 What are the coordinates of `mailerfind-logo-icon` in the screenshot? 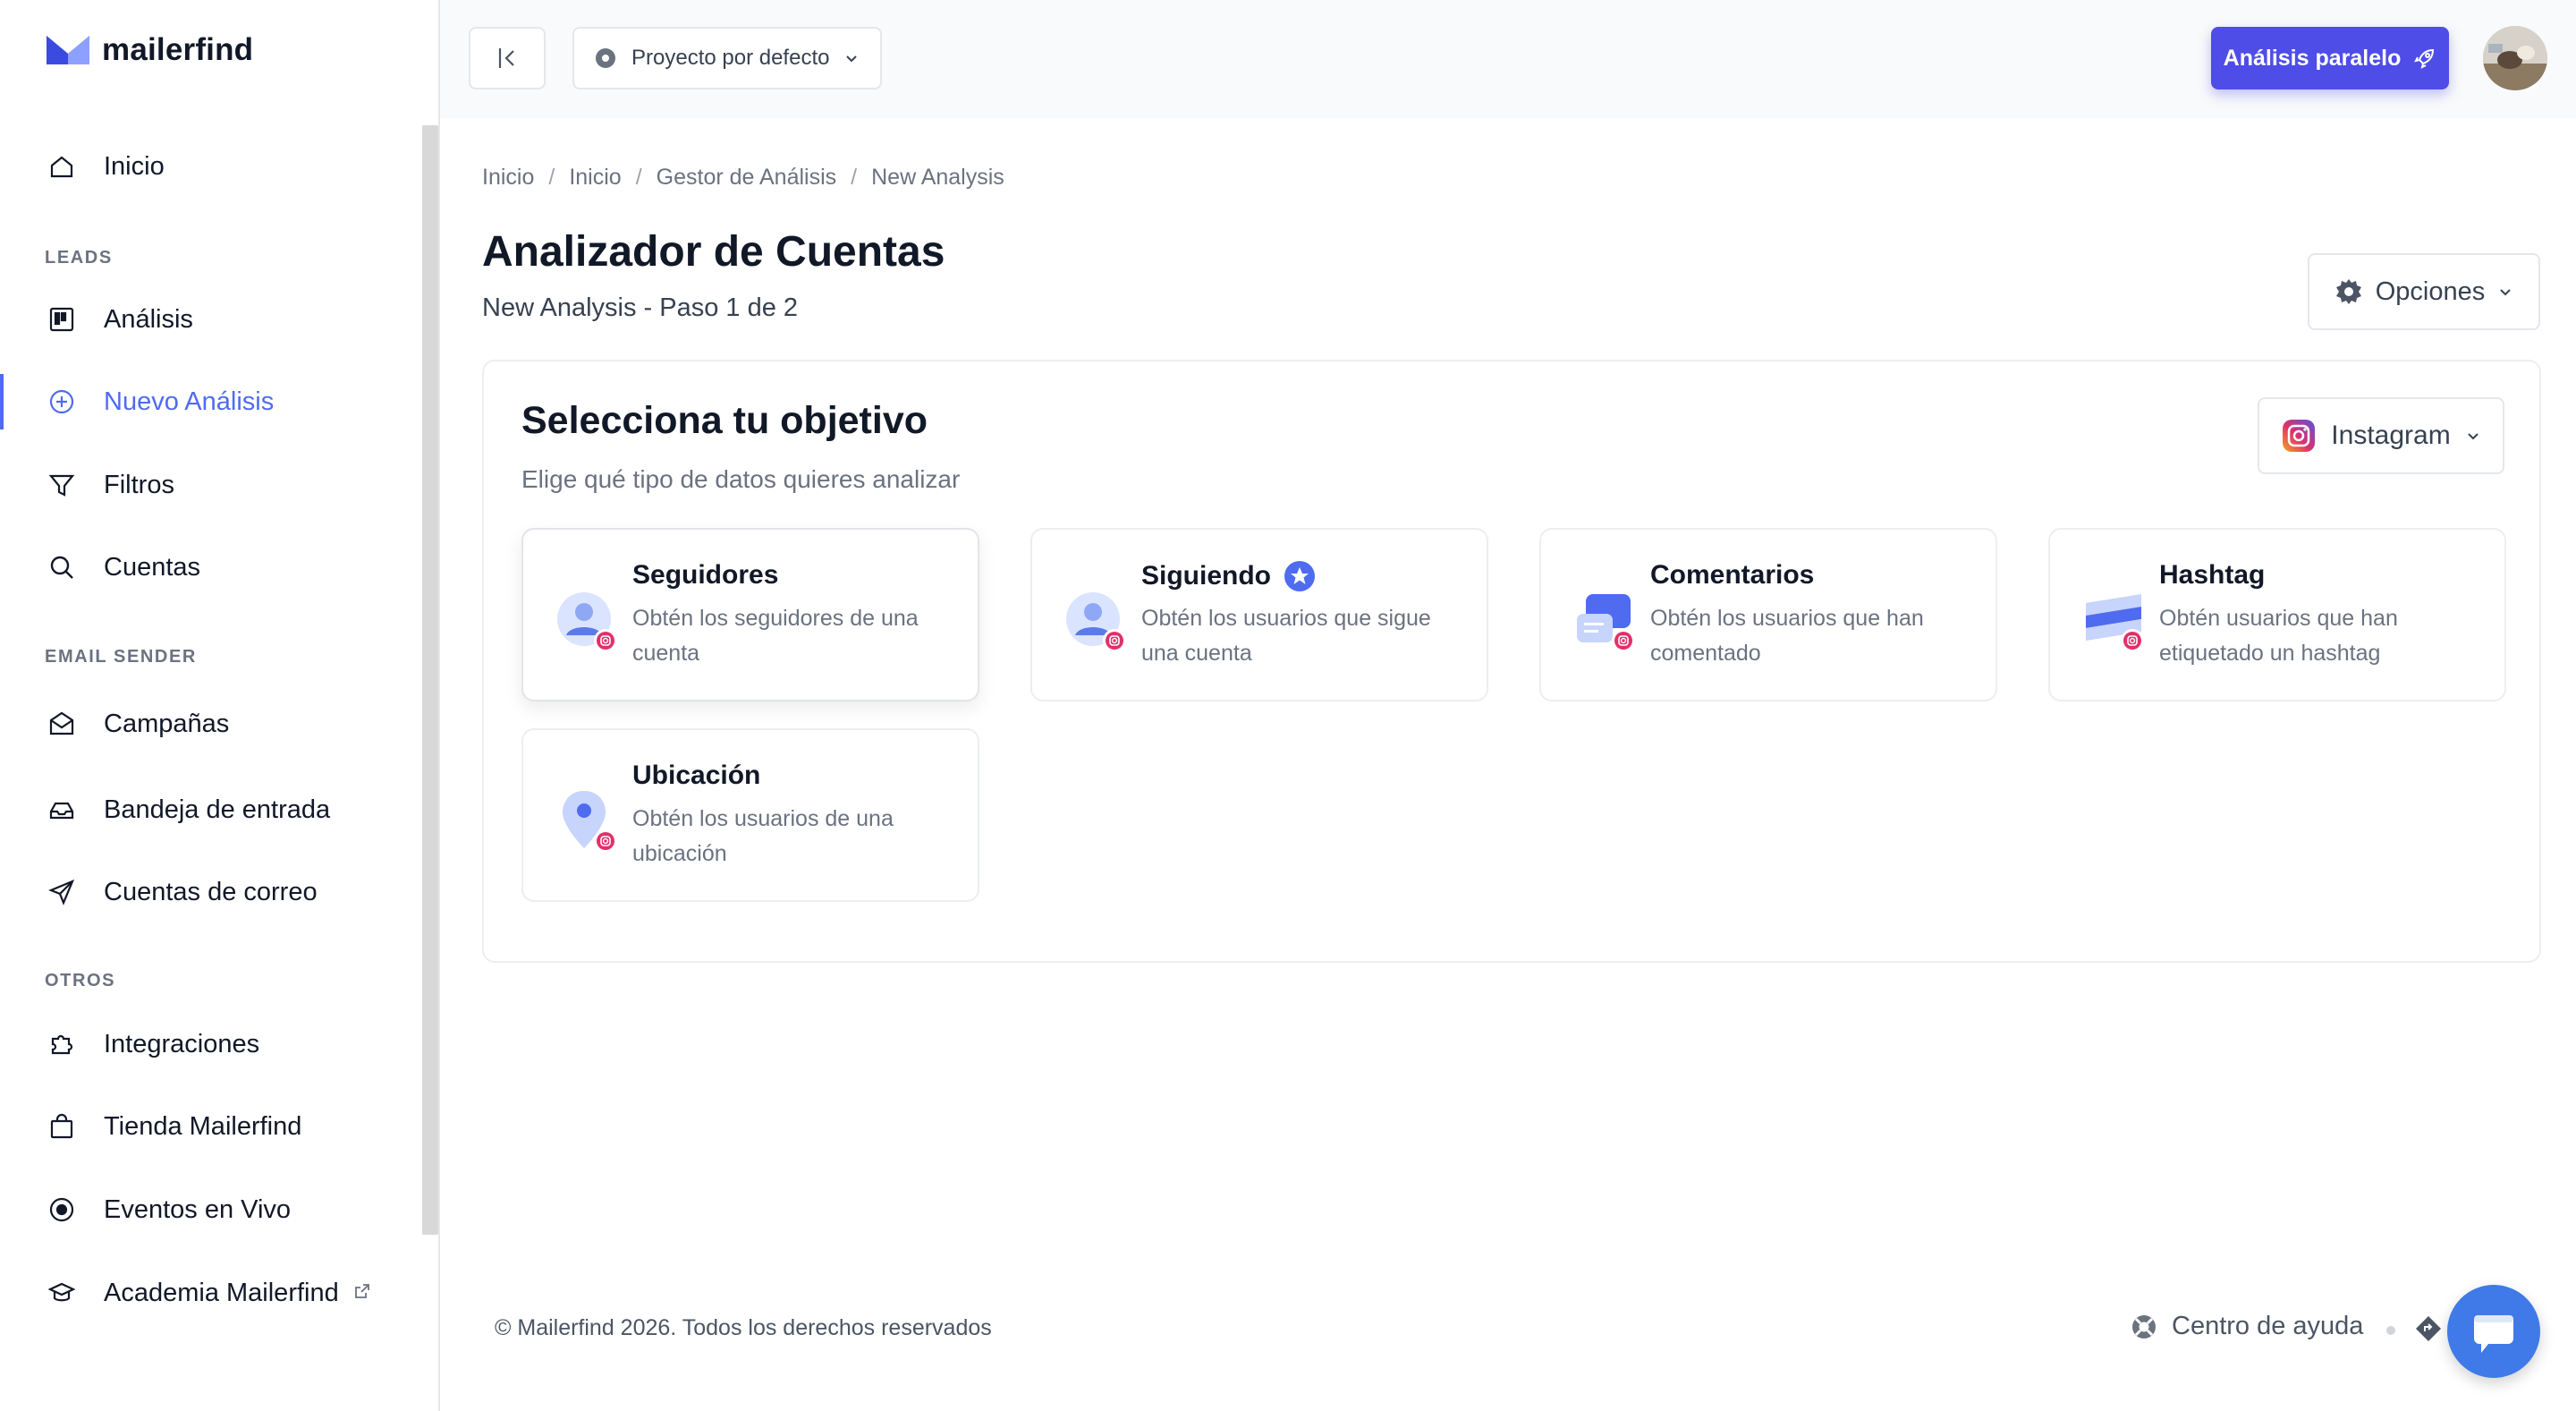 It's located at (68, 50).